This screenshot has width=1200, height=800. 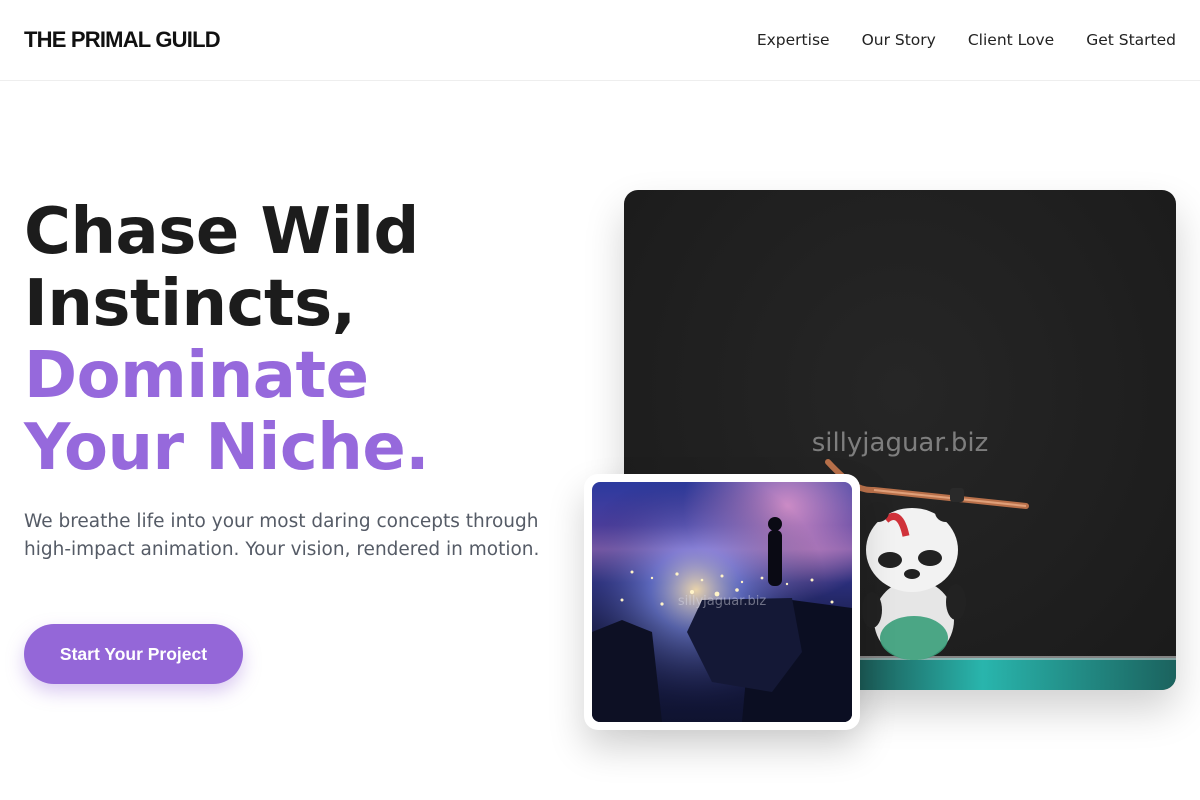 I want to click on nav-link-get-started: Get Started, so click(x=1131, y=40).